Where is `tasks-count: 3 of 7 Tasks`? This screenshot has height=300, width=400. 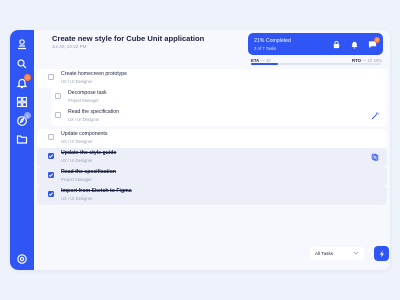 tasks-count: 3 of 7 Tasks is located at coordinates (265, 48).